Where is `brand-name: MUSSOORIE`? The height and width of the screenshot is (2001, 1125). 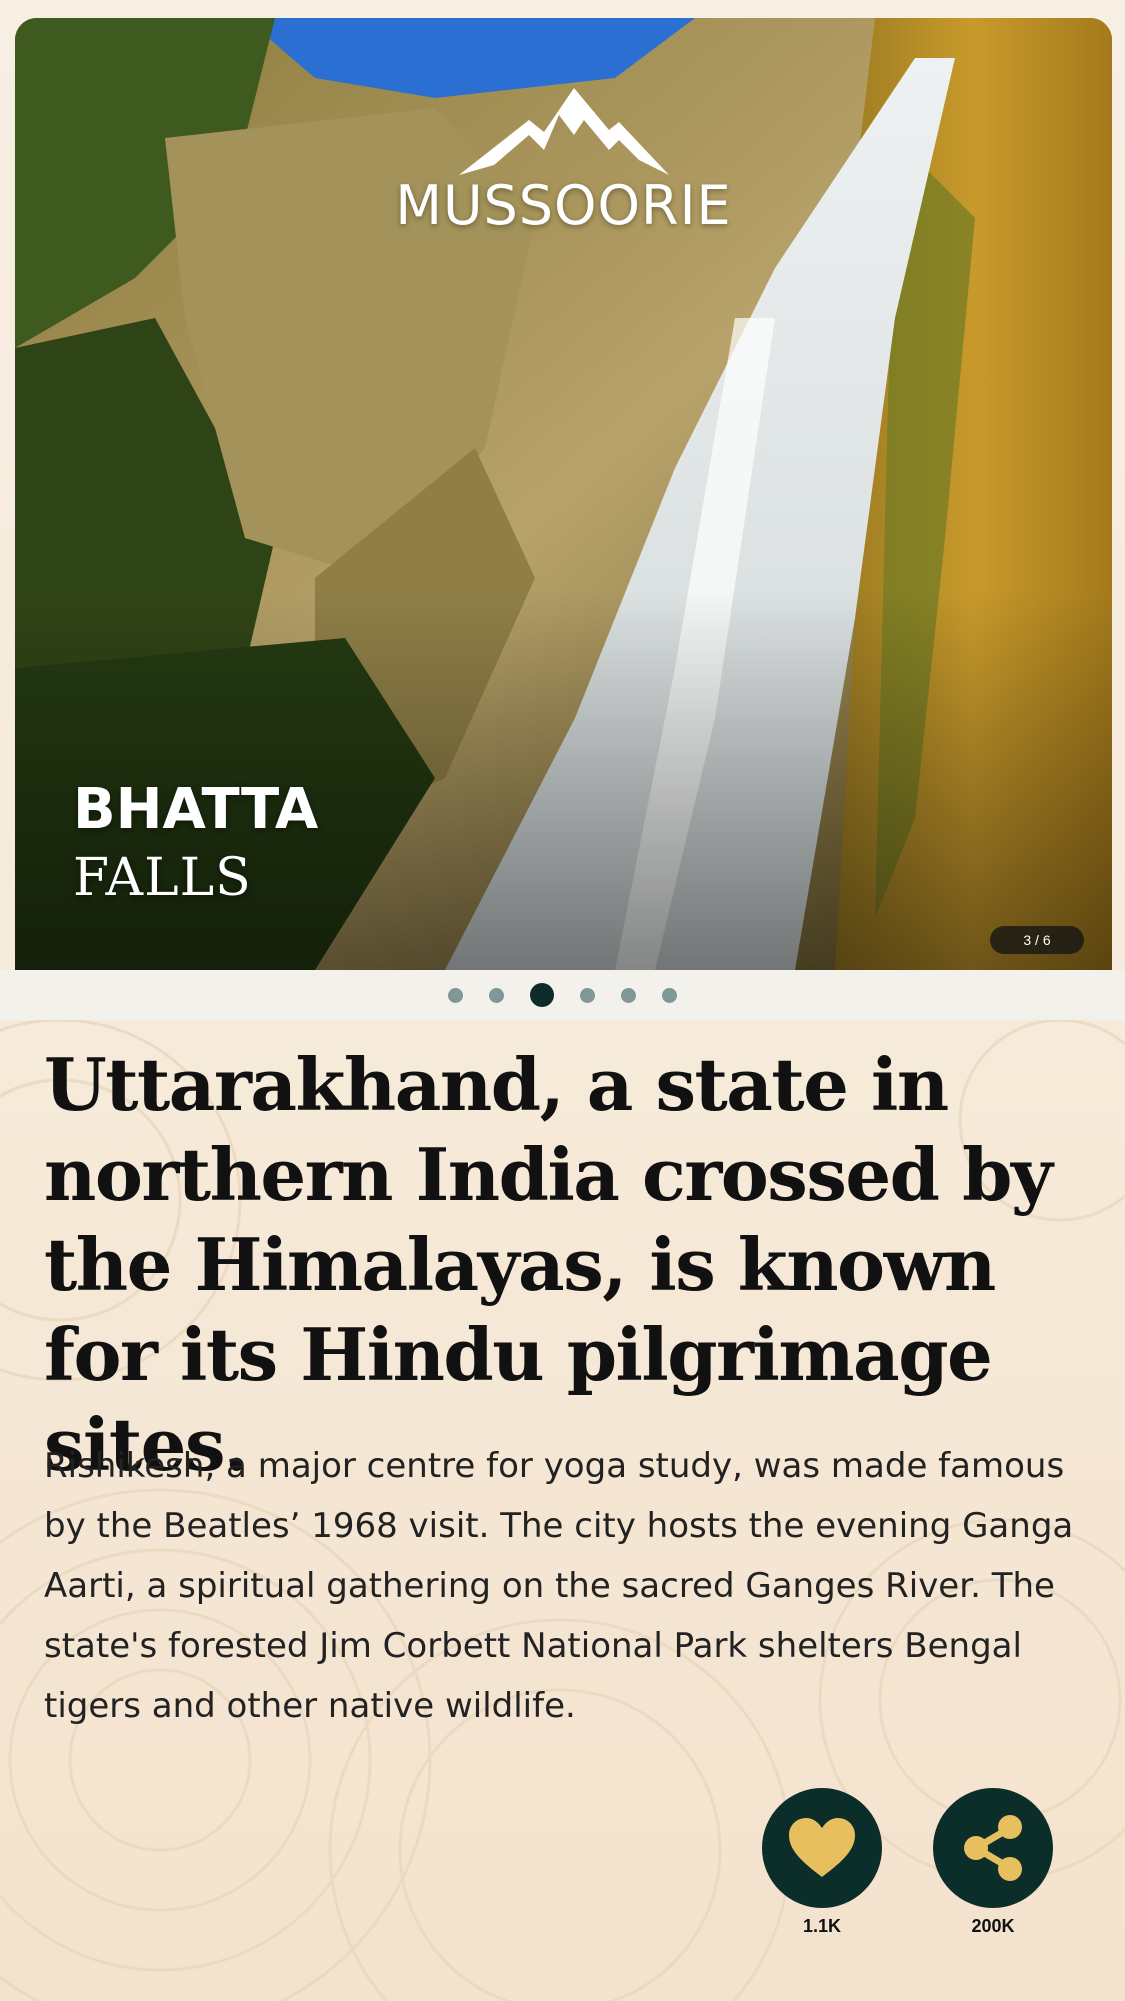
brand-name: MUSSOORIE is located at coordinates (563, 205).